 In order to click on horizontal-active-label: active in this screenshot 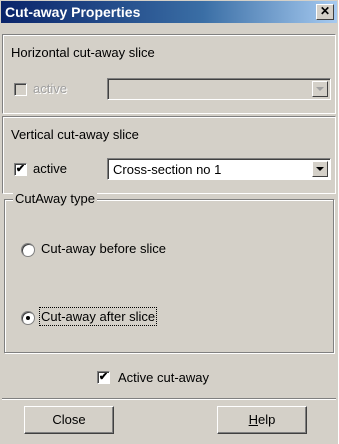, I will do `click(50, 88)`.